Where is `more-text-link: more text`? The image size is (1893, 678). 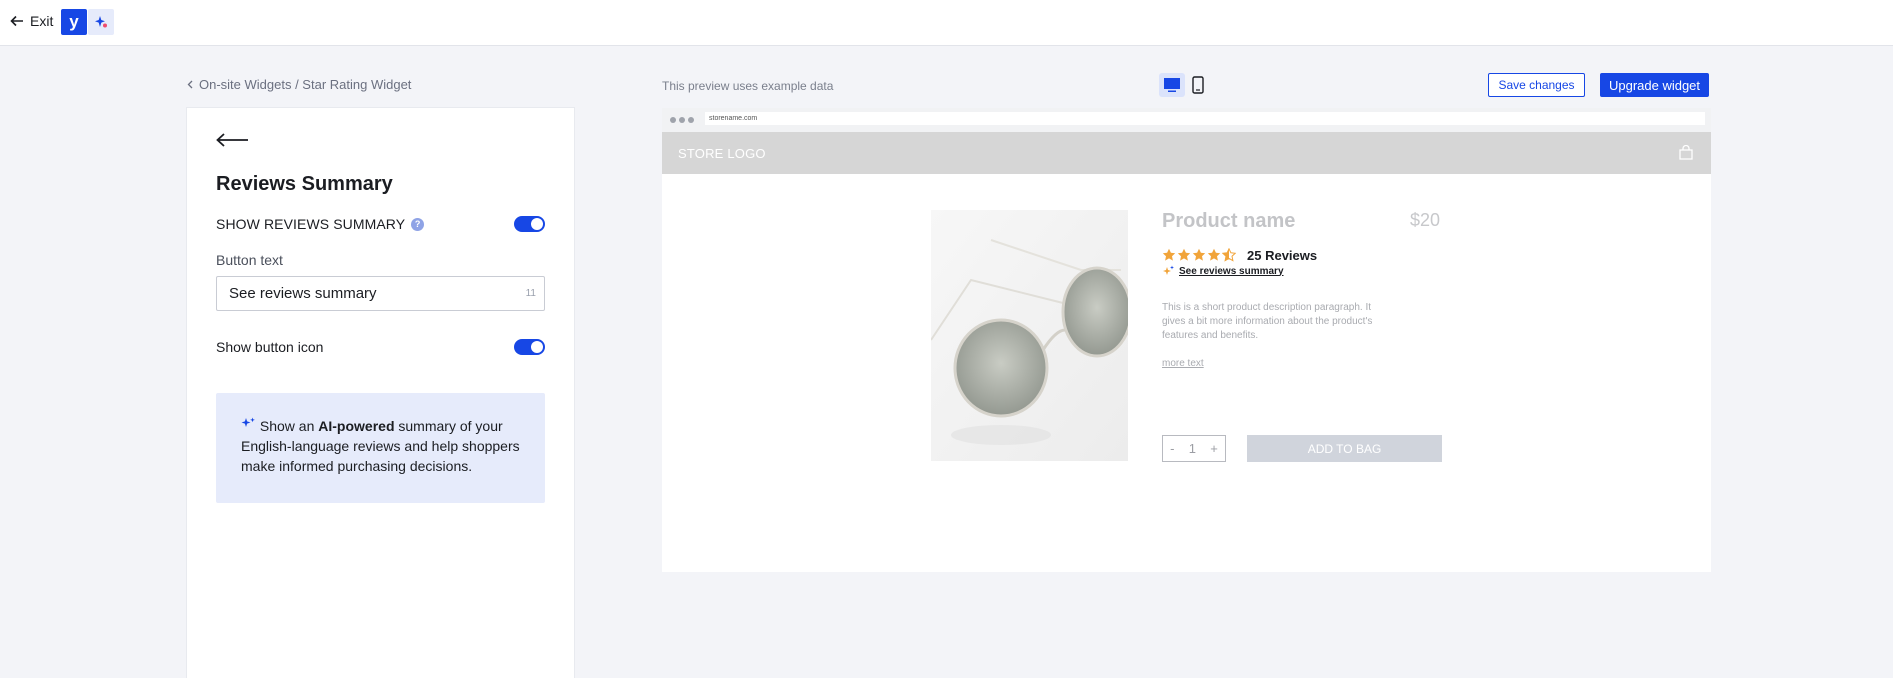 more-text-link: more text is located at coordinates (1183, 363).